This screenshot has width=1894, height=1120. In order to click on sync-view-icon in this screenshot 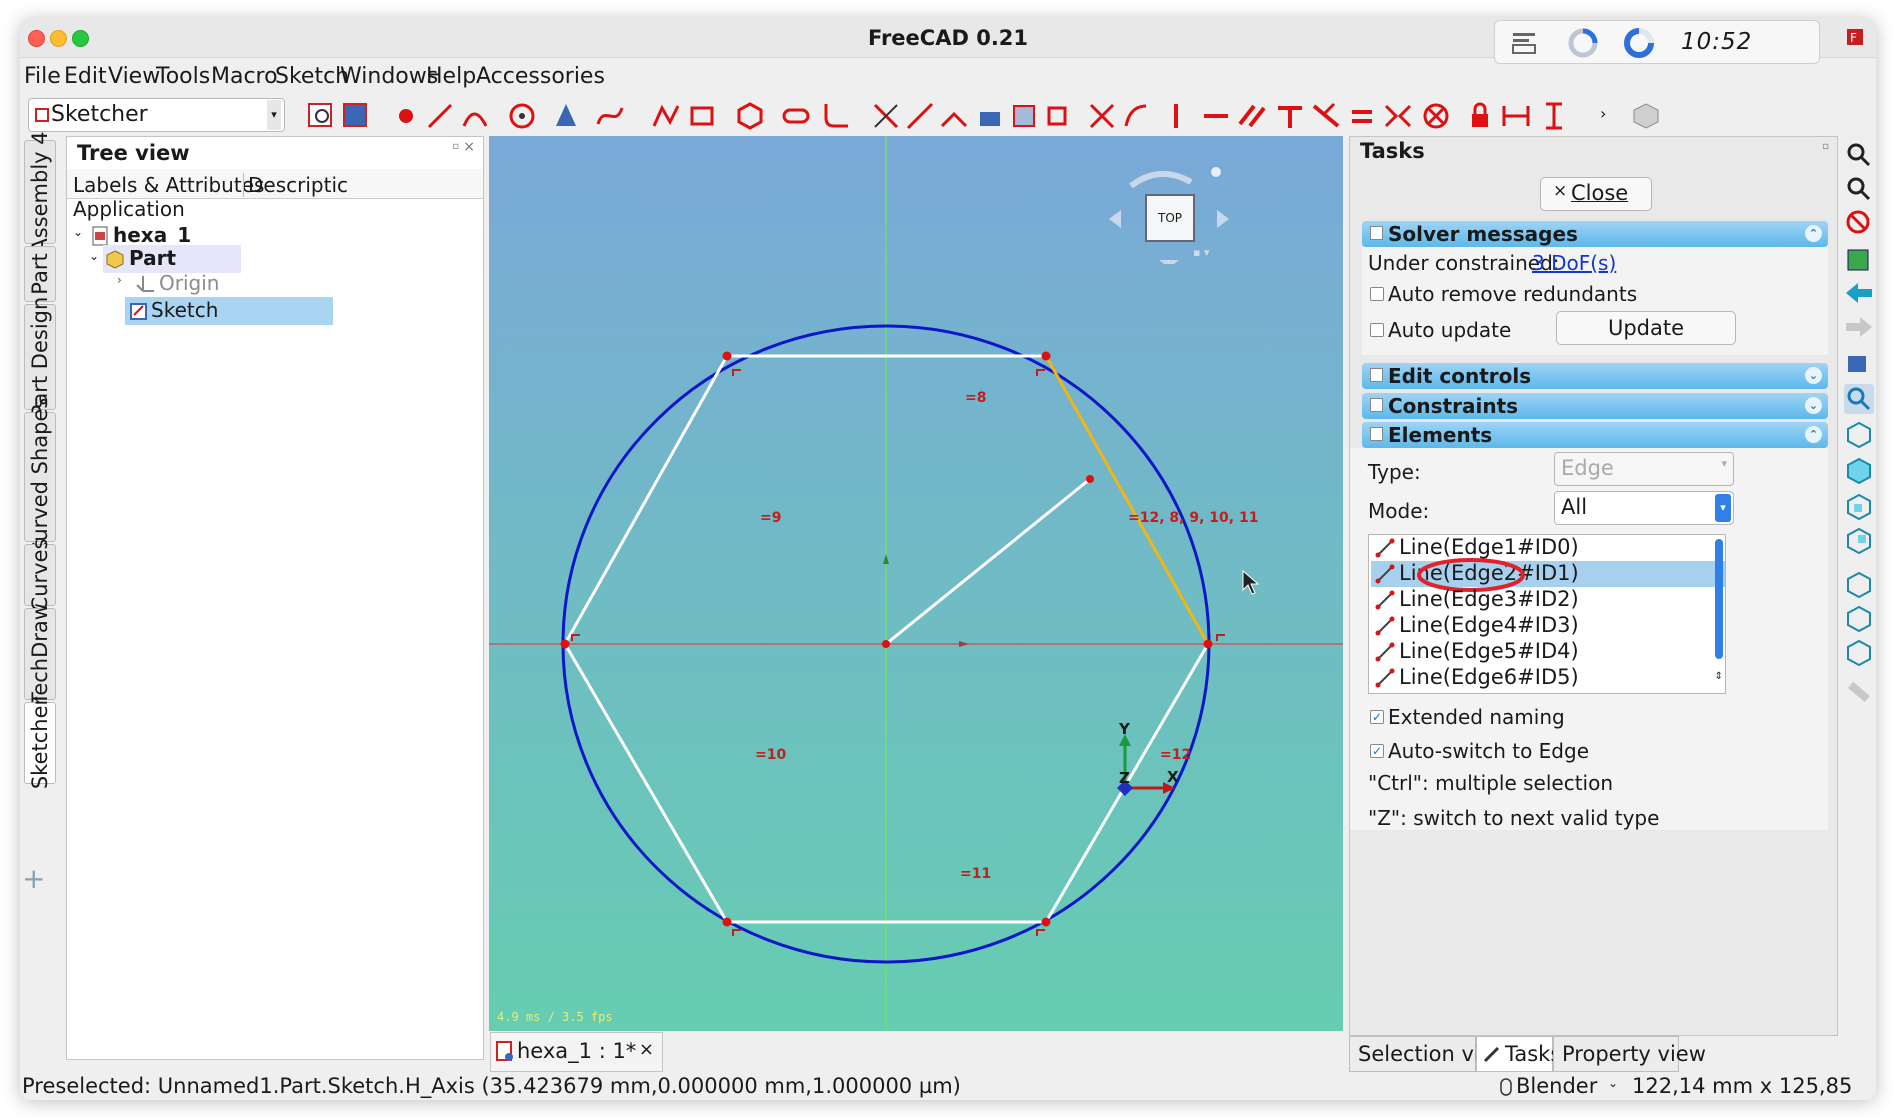, I will do `click(1859, 363)`.